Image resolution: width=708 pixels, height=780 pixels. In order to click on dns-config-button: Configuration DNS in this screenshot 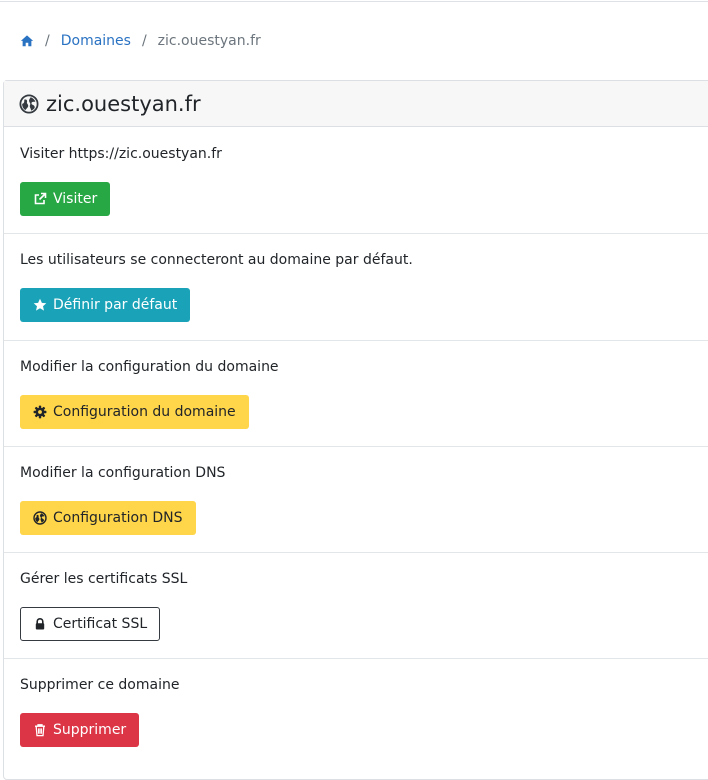, I will do `click(108, 518)`.